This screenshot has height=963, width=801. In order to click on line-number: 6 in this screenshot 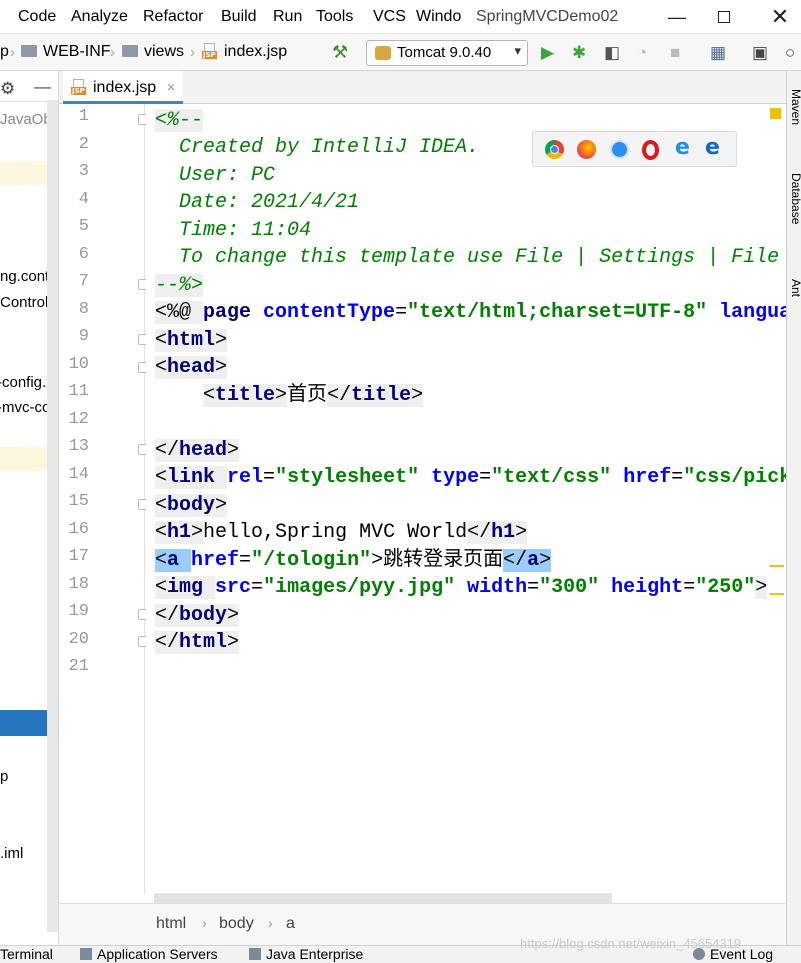, I will do `click(83, 254)`.